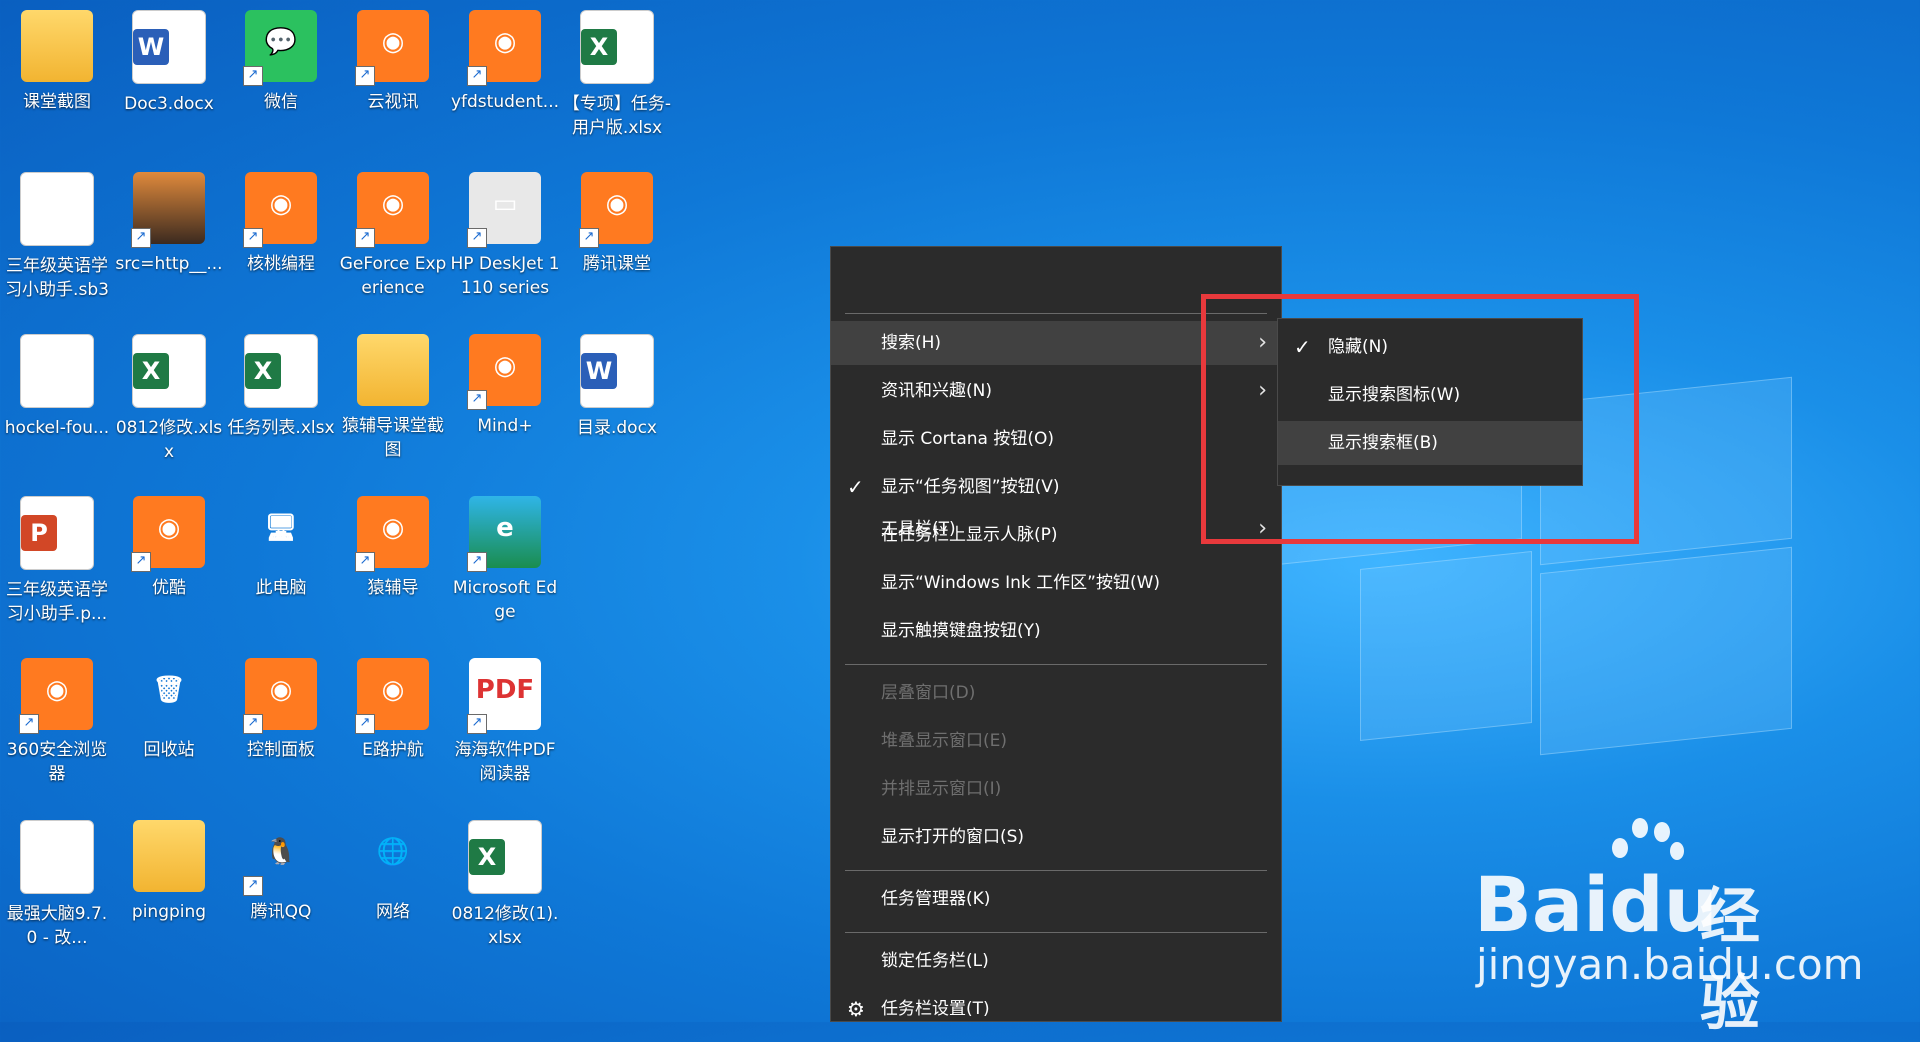 This screenshot has height=1042, width=1920. What do you see at coordinates (505, 600) in the screenshot?
I see `desktop-icon-label: Microsoft Edge` at bounding box center [505, 600].